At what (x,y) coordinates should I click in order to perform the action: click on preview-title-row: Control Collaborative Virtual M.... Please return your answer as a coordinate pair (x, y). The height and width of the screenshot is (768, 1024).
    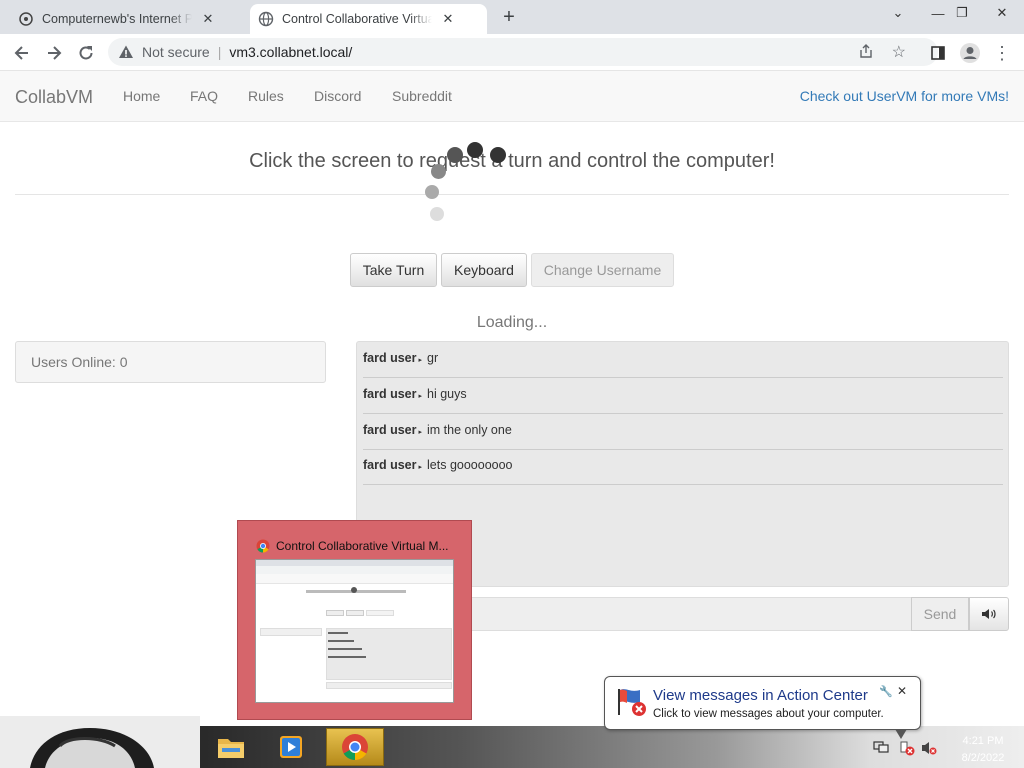
    Looking at the image, I should click on (352, 546).